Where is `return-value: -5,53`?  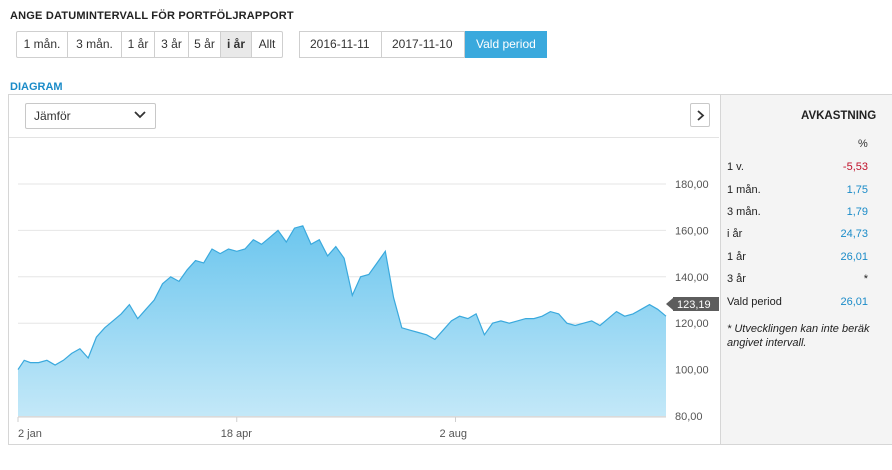
return-value: -5,53 is located at coordinates (855, 167).